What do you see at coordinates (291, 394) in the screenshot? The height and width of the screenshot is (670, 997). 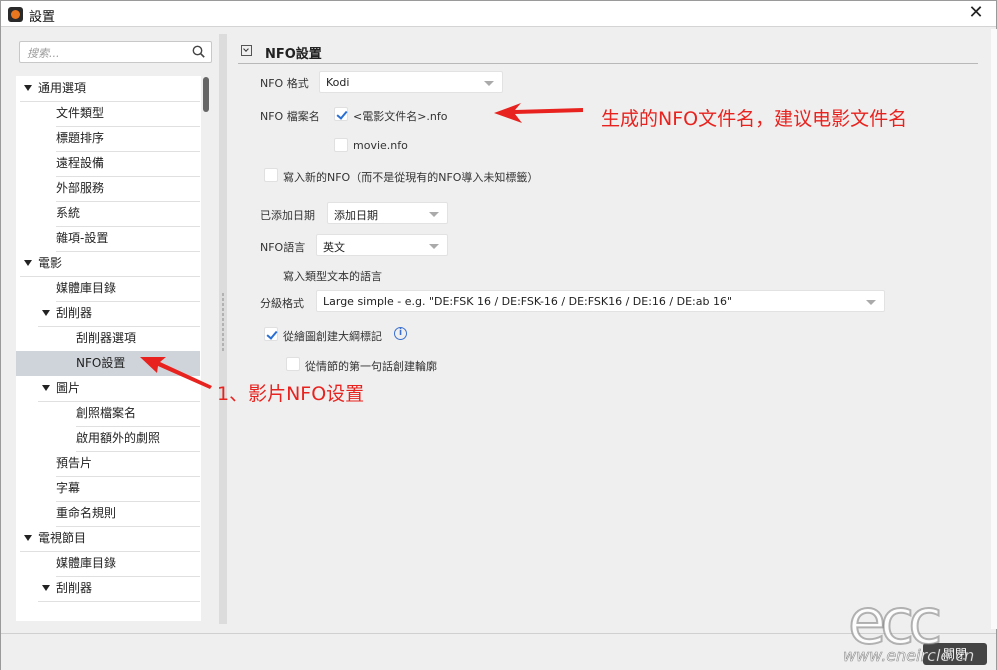 I see `annotation-nfo-note: 1、影片NFO设置` at bounding box center [291, 394].